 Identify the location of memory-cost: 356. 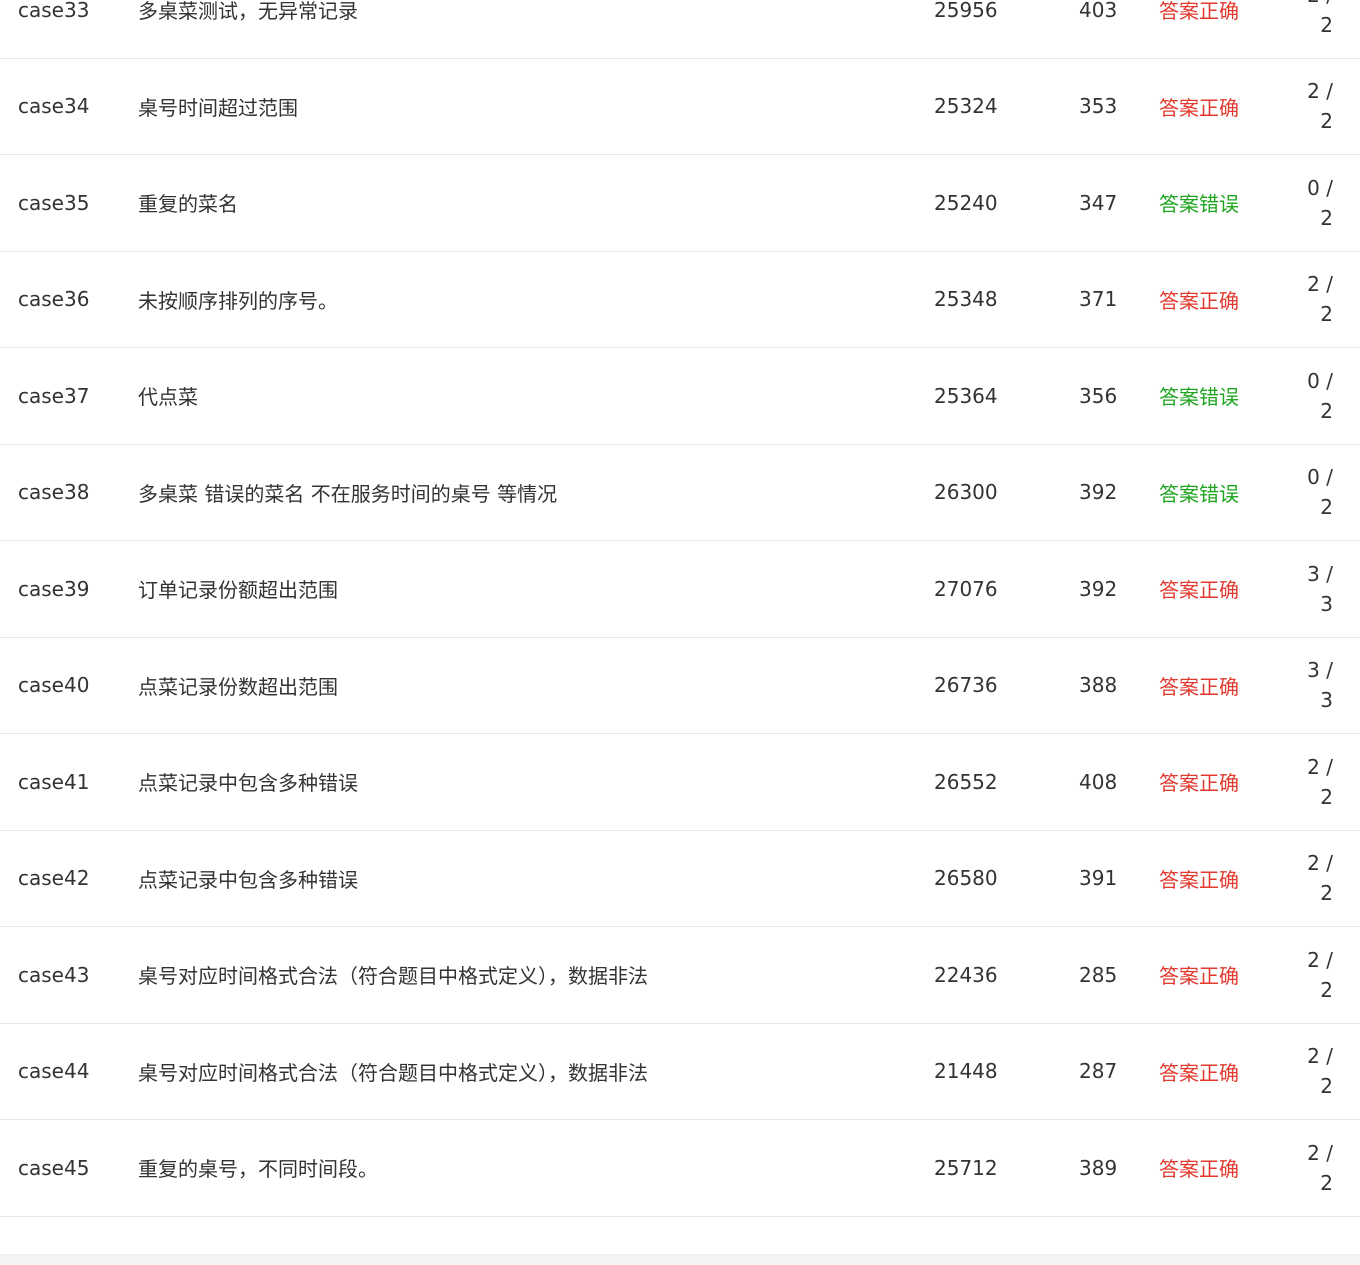
(1098, 395).